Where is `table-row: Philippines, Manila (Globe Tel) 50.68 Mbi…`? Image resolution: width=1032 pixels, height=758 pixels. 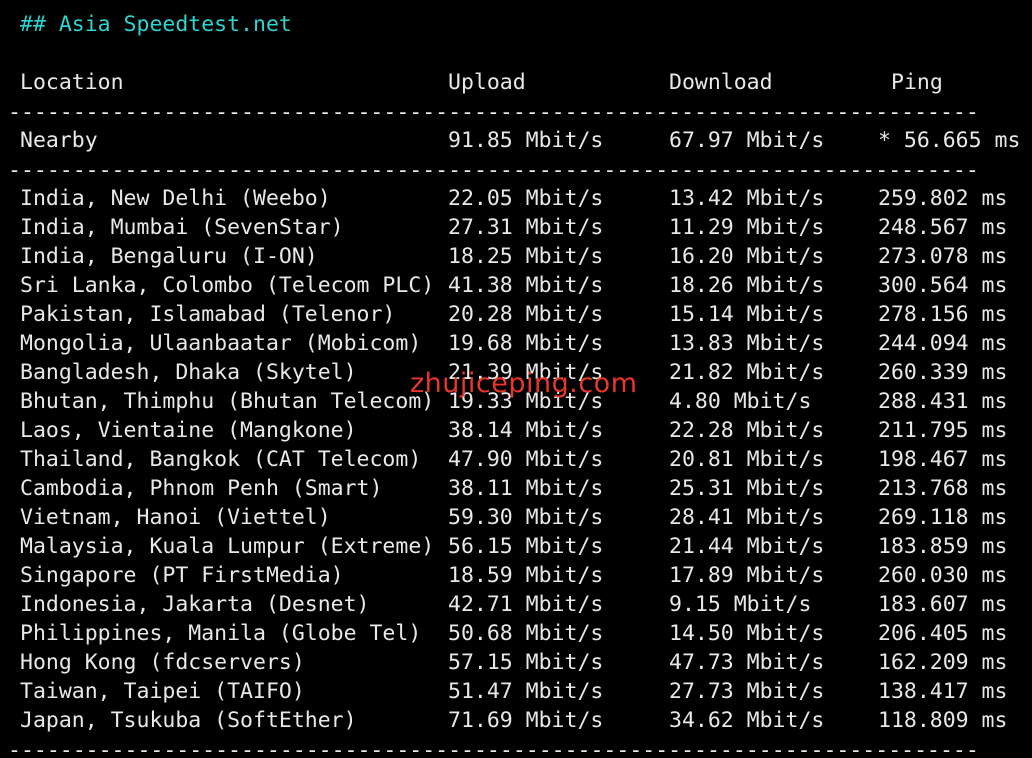
table-row: Philippines, Manila (Globe Tel) 50.68 Mbi… is located at coordinates (516, 633).